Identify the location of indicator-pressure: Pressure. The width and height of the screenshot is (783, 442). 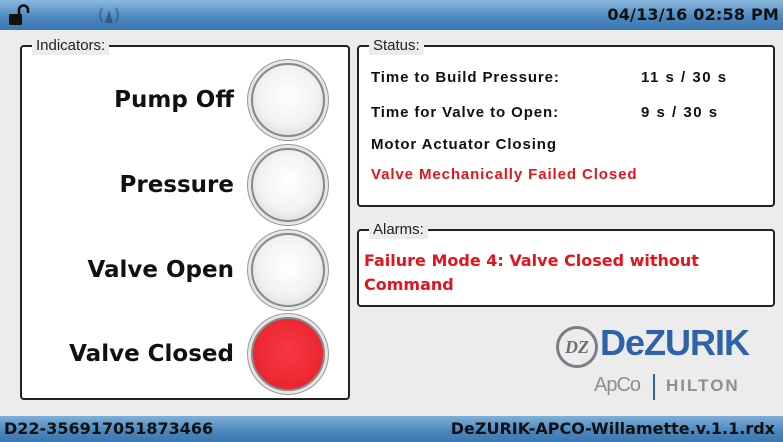
(187, 185).